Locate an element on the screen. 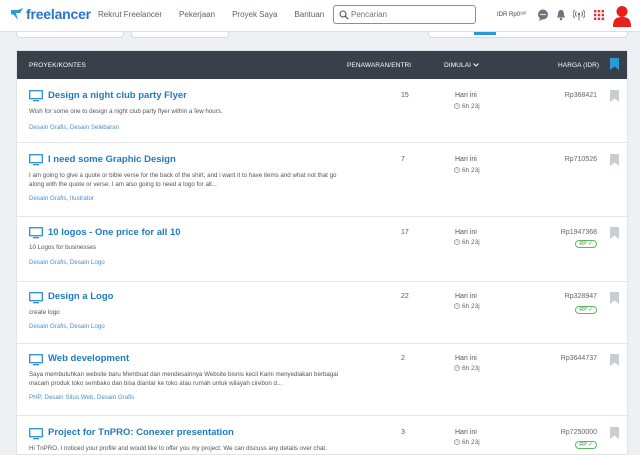 This screenshot has width=640, height=455. project-title: Web development is located at coordinates (88, 358).